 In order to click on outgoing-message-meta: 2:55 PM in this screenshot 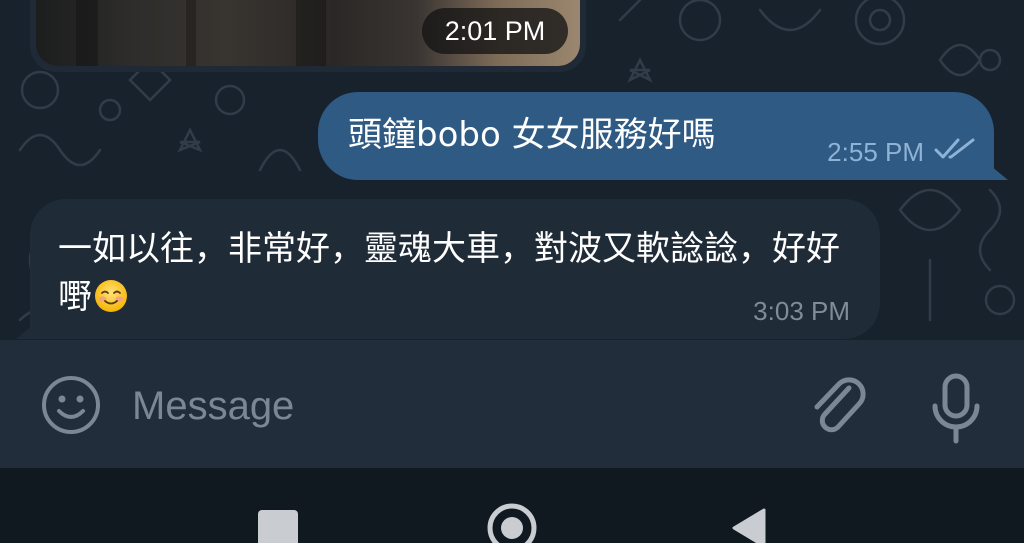, I will do `click(901, 152)`.